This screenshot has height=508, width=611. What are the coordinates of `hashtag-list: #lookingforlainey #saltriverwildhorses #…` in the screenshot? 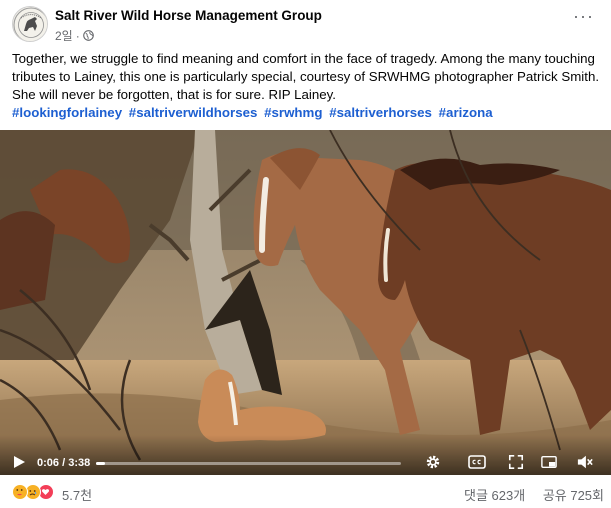 It's located at (308, 113).